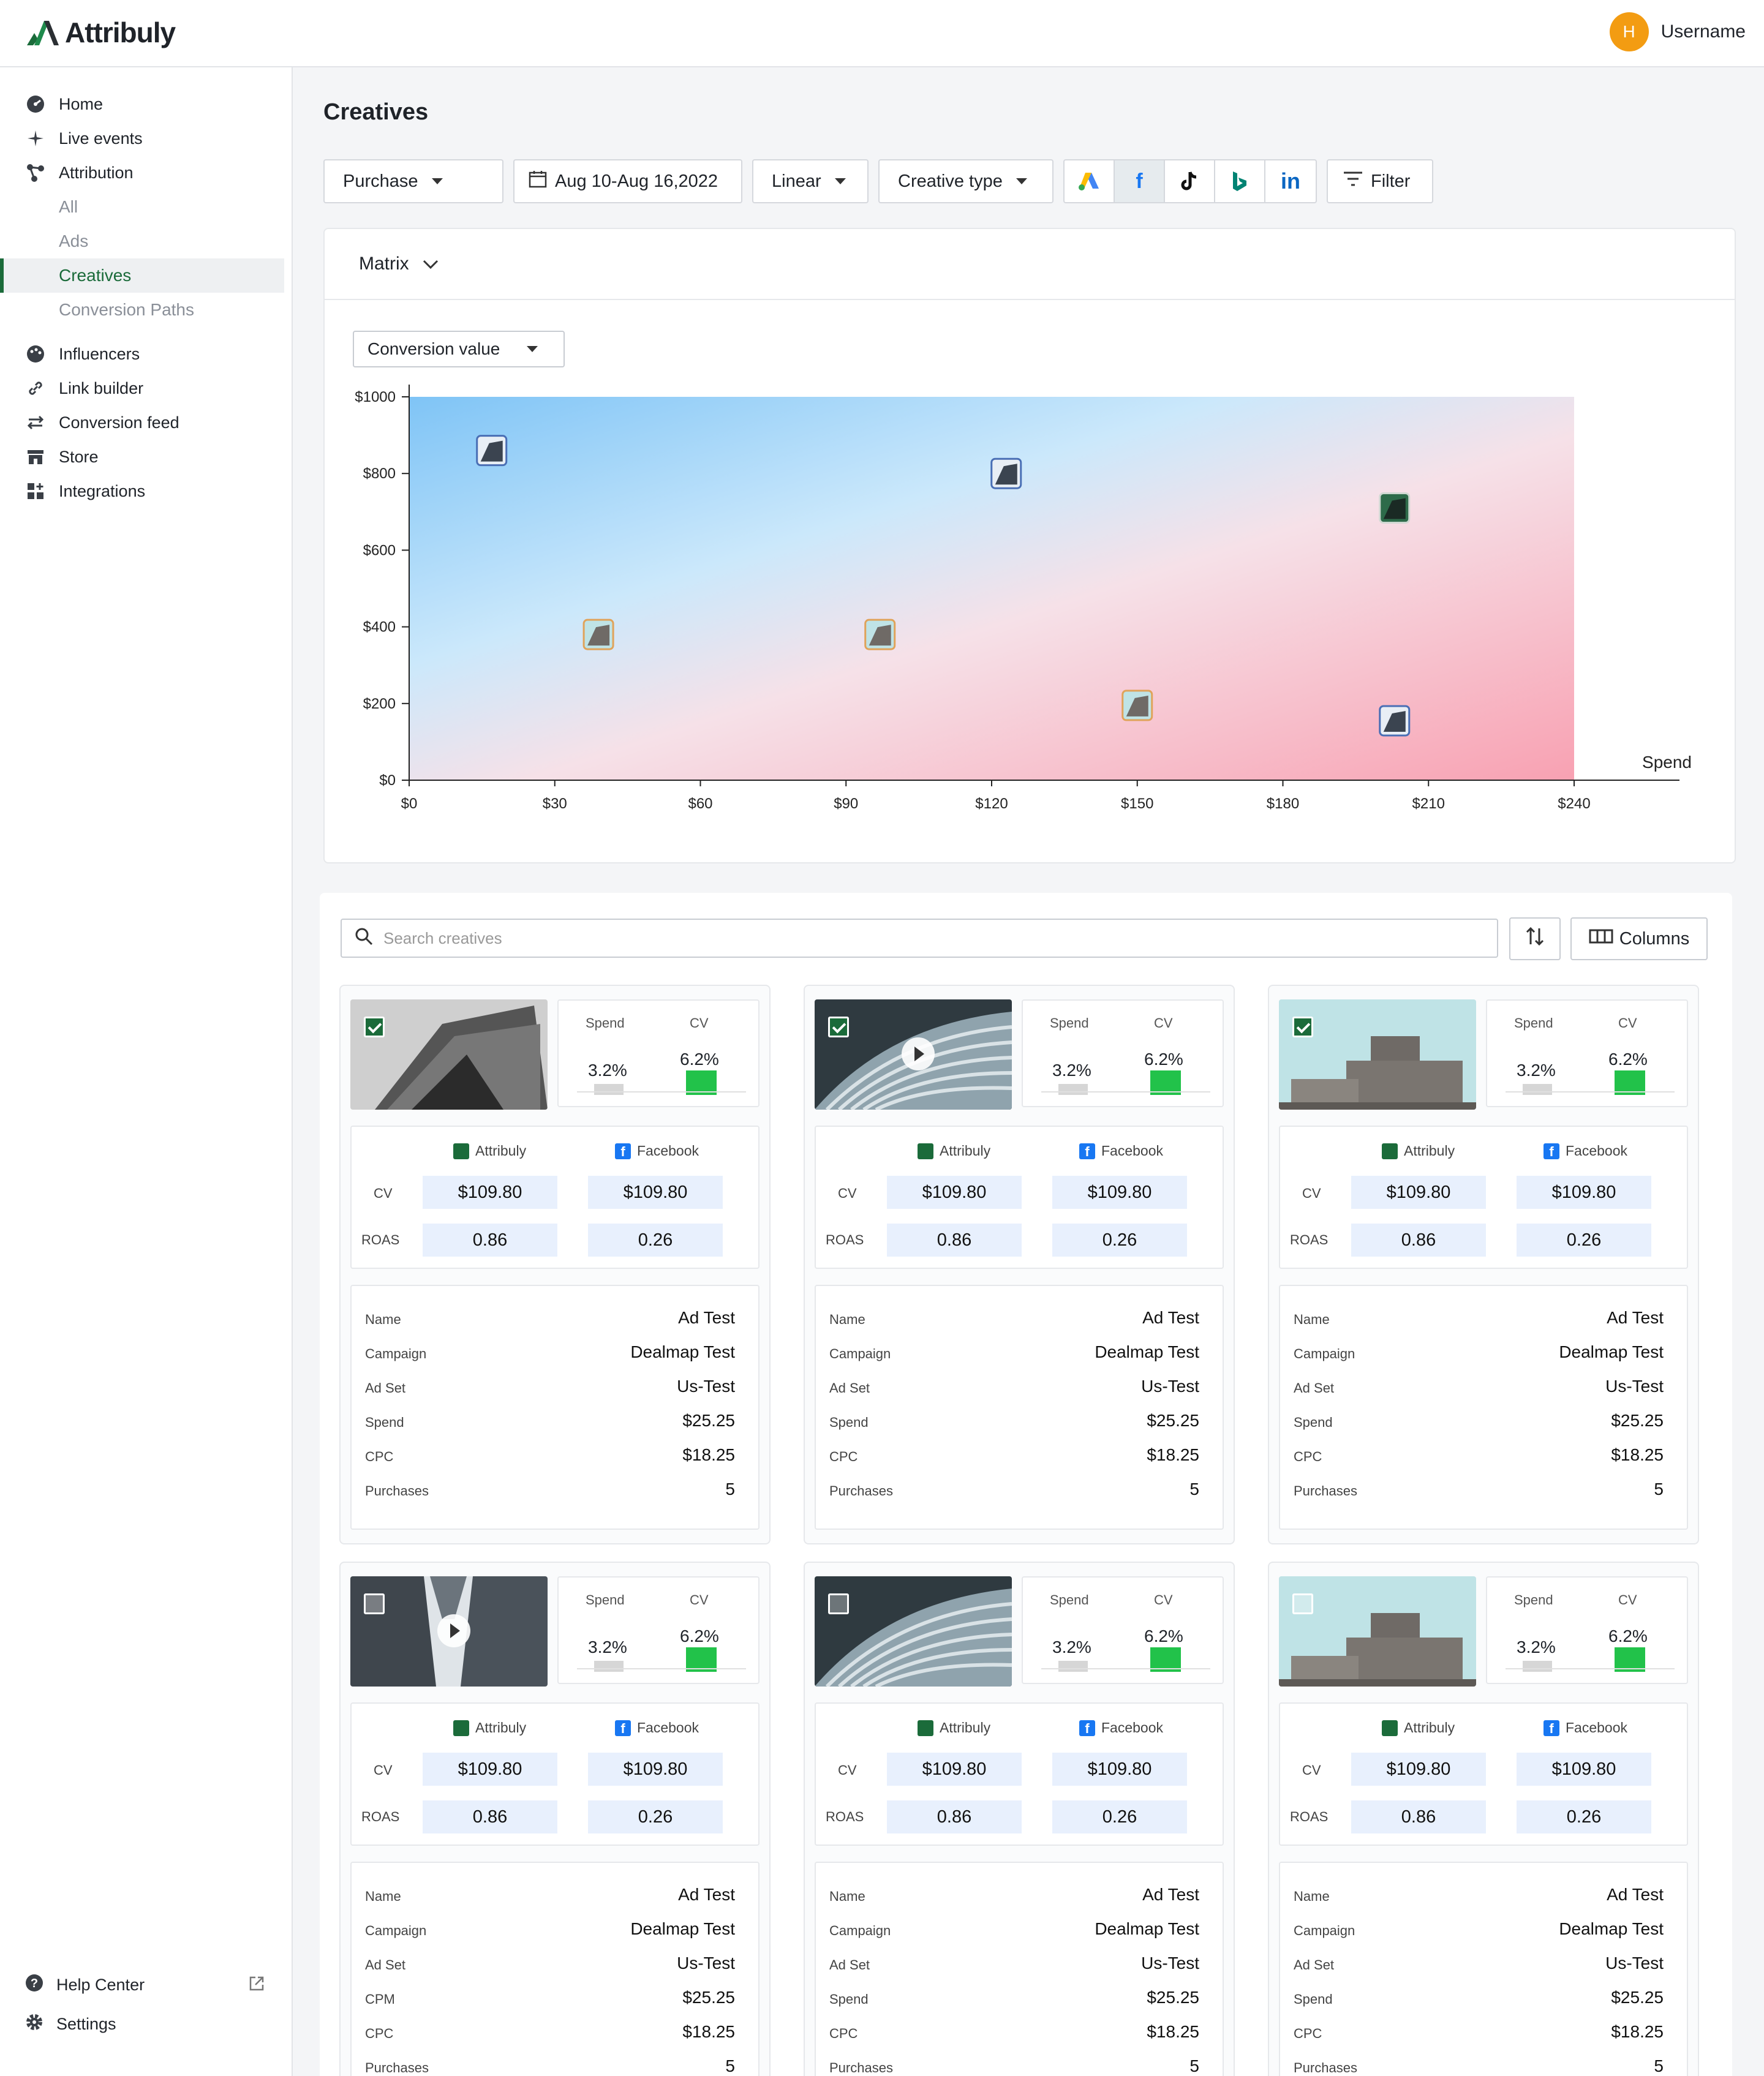 Image resolution: width=1764 pixels, height=2076 pixels. Describe the element at coordinates (69, 207) in the screenshot. I see `sidebar-sub-all: All` at that location.